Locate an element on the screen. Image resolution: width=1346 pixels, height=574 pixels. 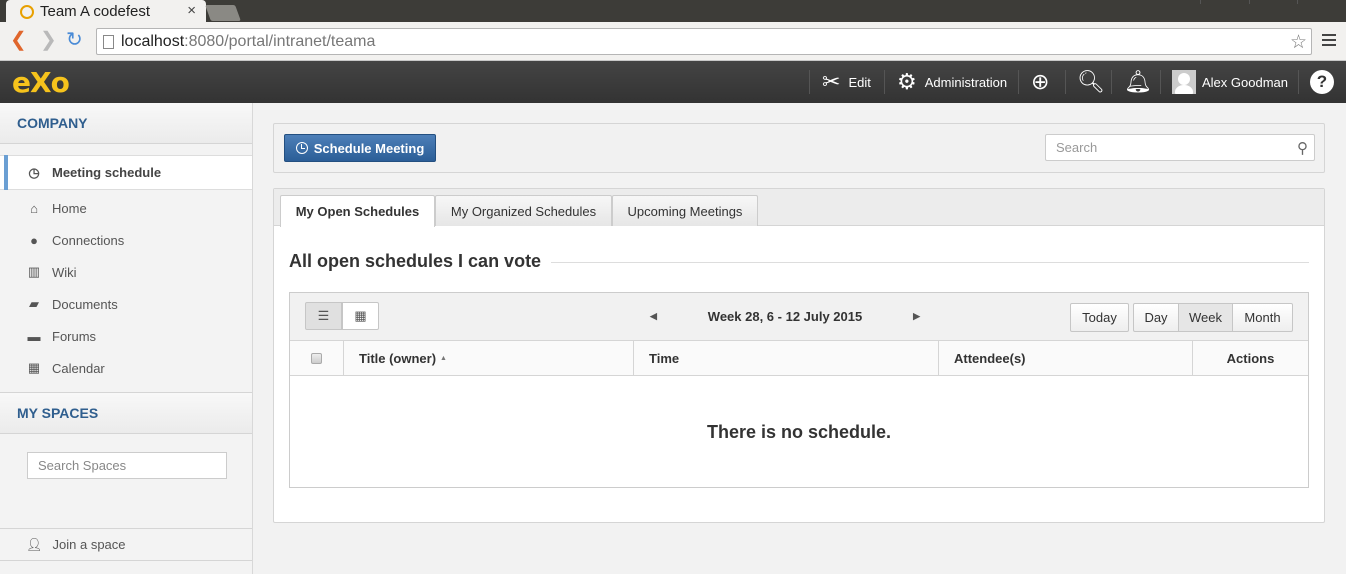
next-week-icon: ▶ is located at coordinates (916, 316).